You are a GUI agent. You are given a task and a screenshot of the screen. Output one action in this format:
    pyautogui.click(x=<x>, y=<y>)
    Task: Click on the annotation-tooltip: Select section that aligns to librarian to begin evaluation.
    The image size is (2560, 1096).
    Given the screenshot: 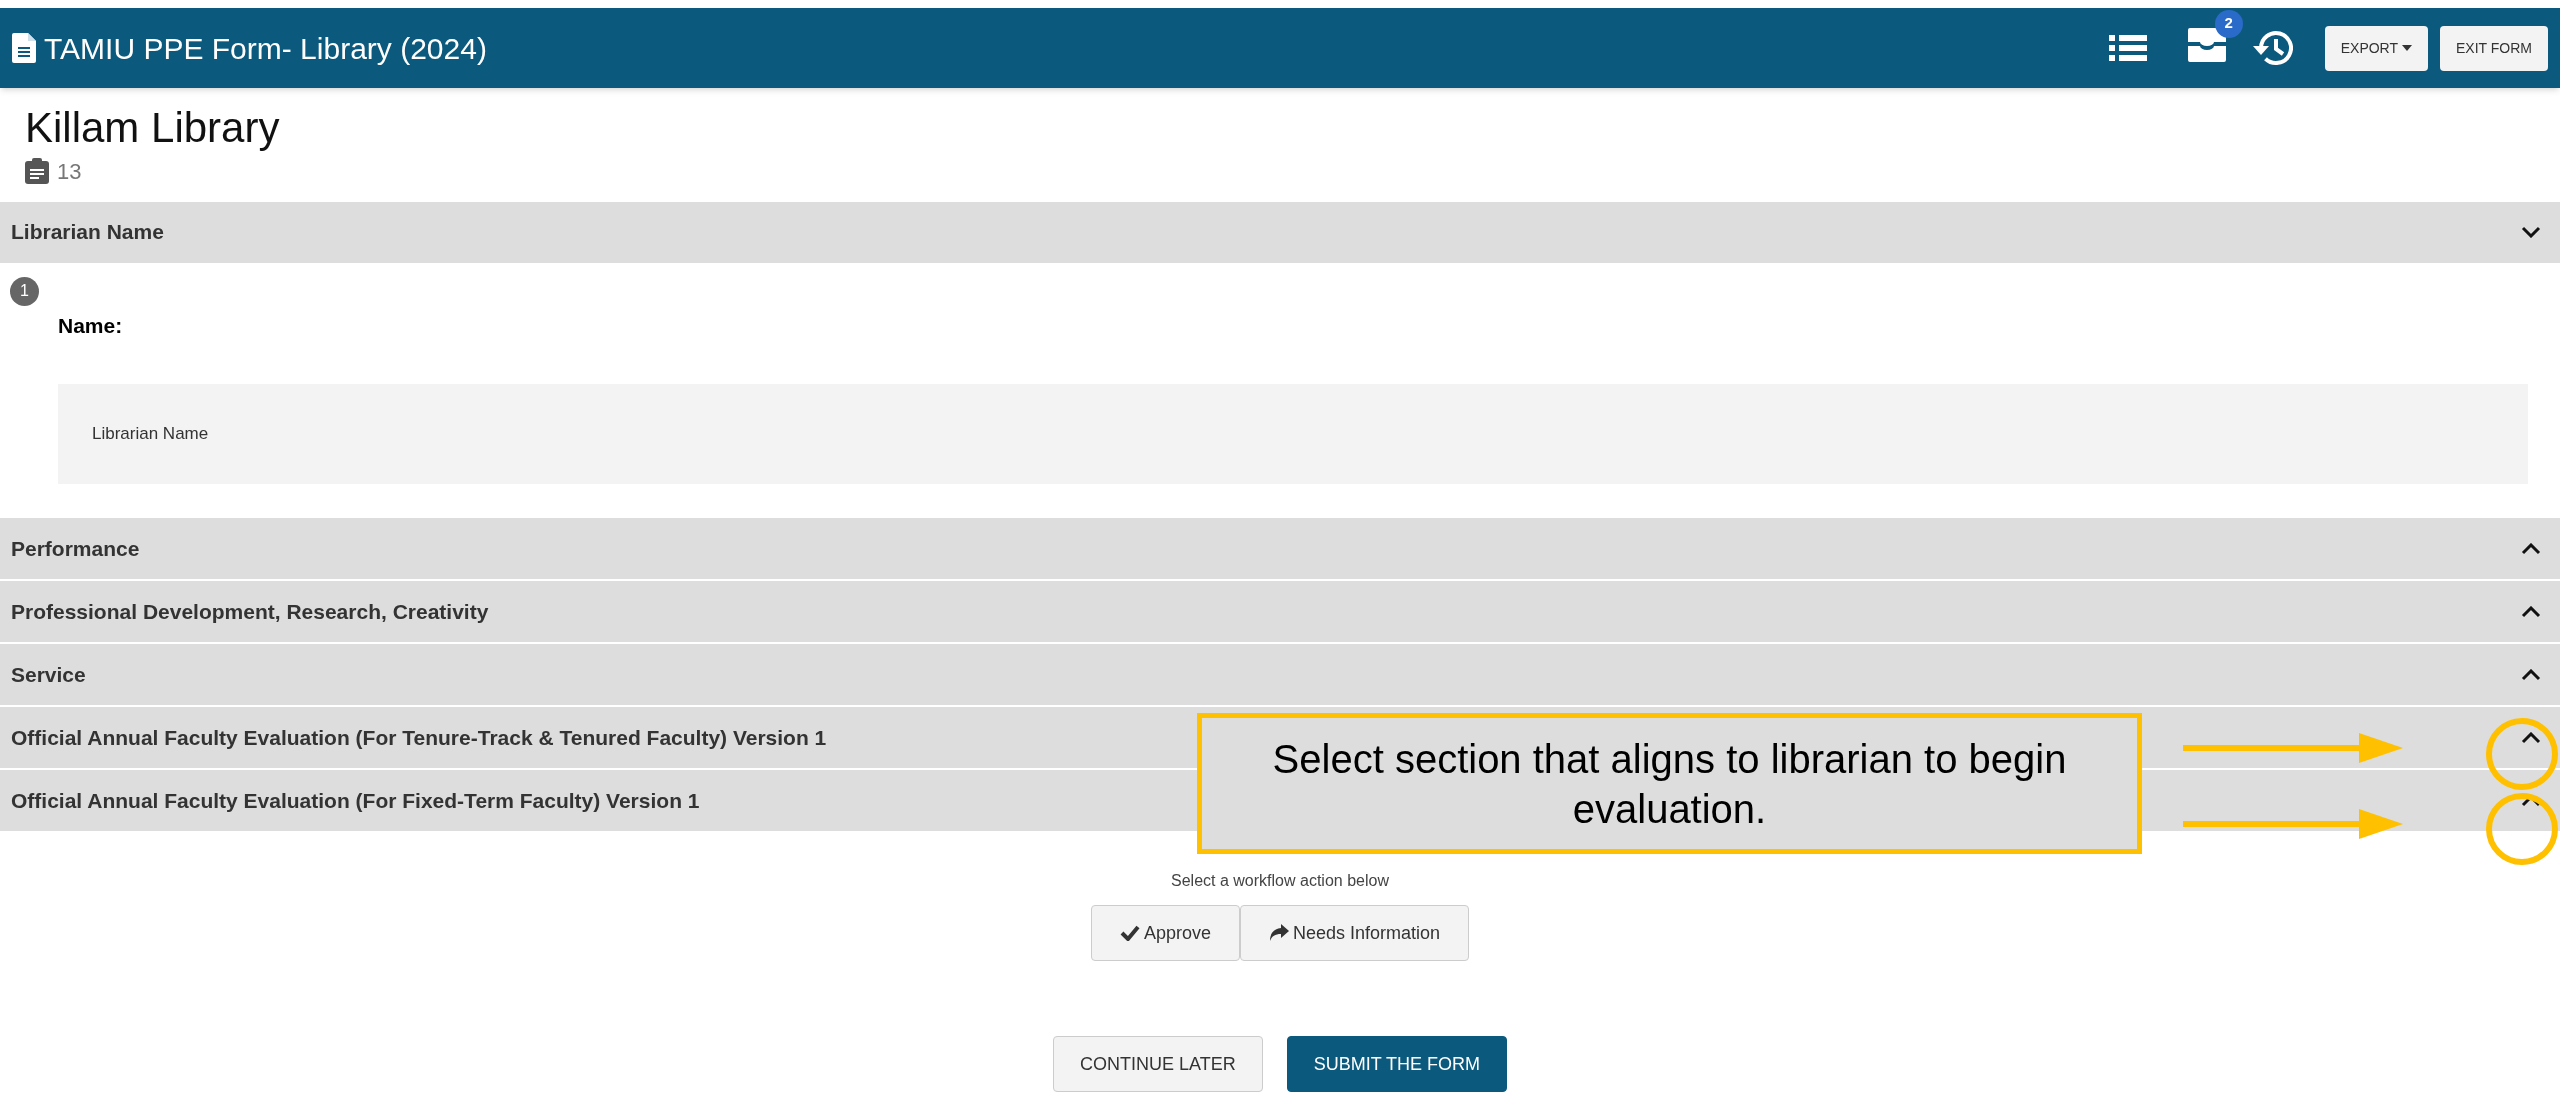 What is the action you would take?
    pyautogui.click(x=1669, y=783)
    